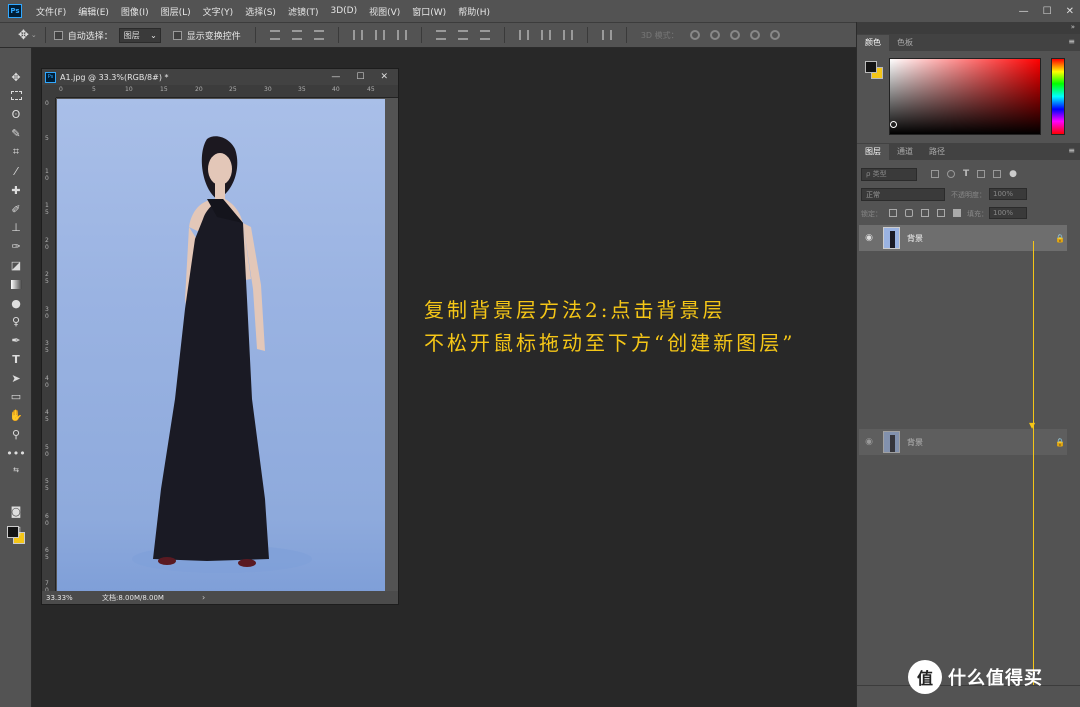  What do you see at coordinates (523, 35) in the screenshot?
I see `distribute-left-icon` at bounding box center [523, 35].